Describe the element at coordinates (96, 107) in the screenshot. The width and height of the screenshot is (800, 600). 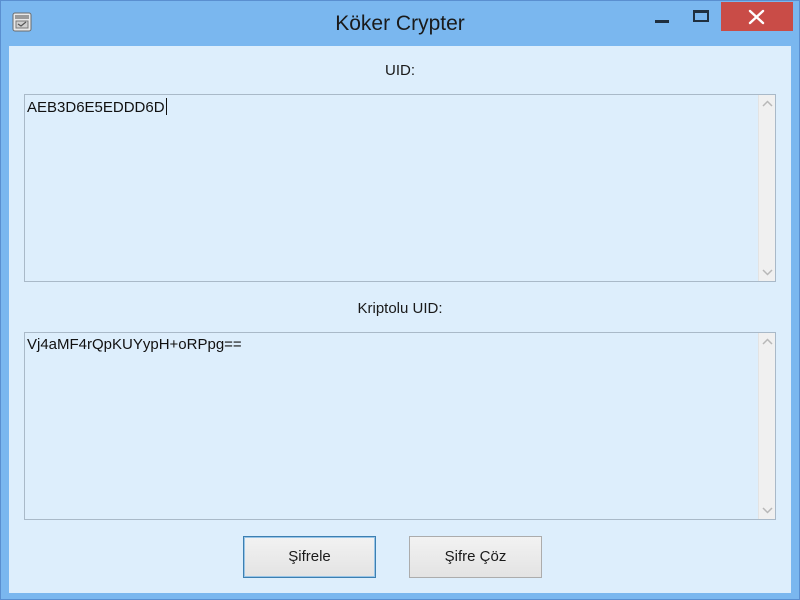
I see `uid-text: AEB3D6E5EDDD6D` at that location.